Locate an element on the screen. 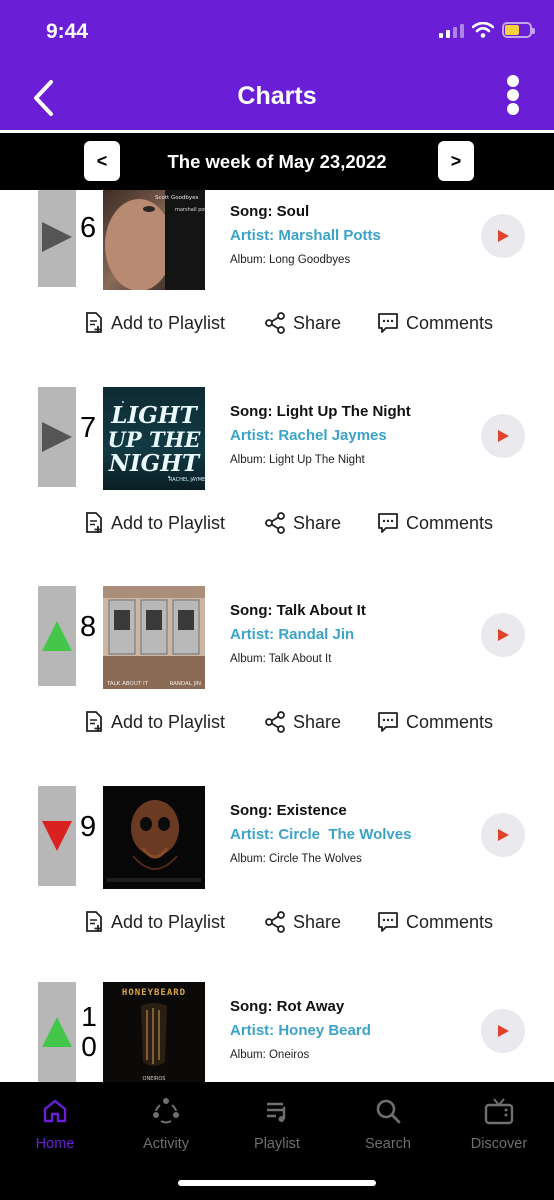  artist-link: Artist: Randal Jin is located at coordinates (292, 634).